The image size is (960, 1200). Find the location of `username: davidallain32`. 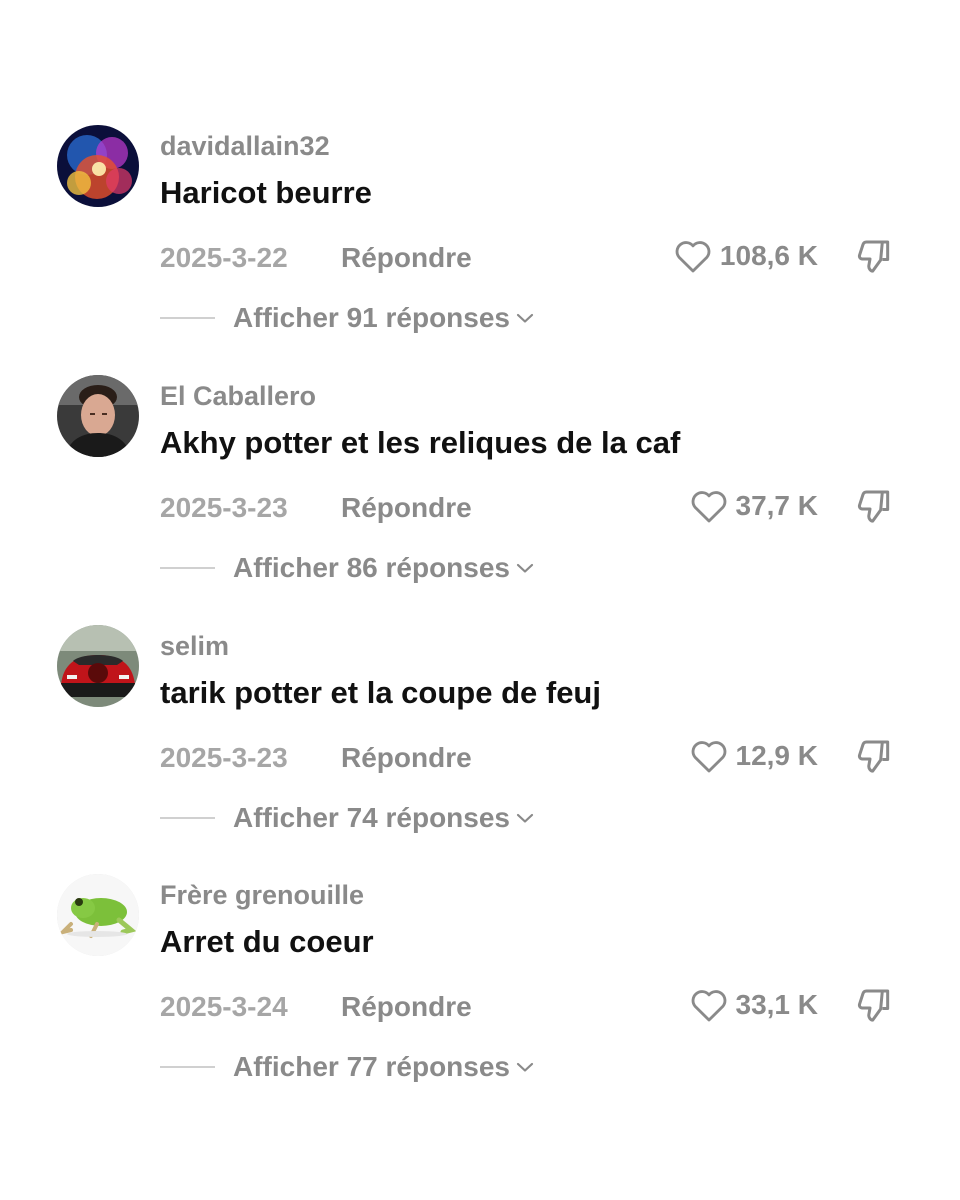

username: davidallain32 is located at coordinates (245, 146).